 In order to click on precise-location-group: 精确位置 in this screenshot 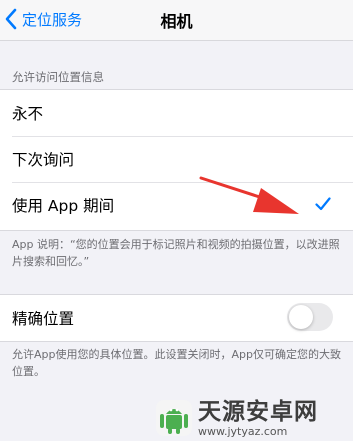, I will do `click(176, 318)`.